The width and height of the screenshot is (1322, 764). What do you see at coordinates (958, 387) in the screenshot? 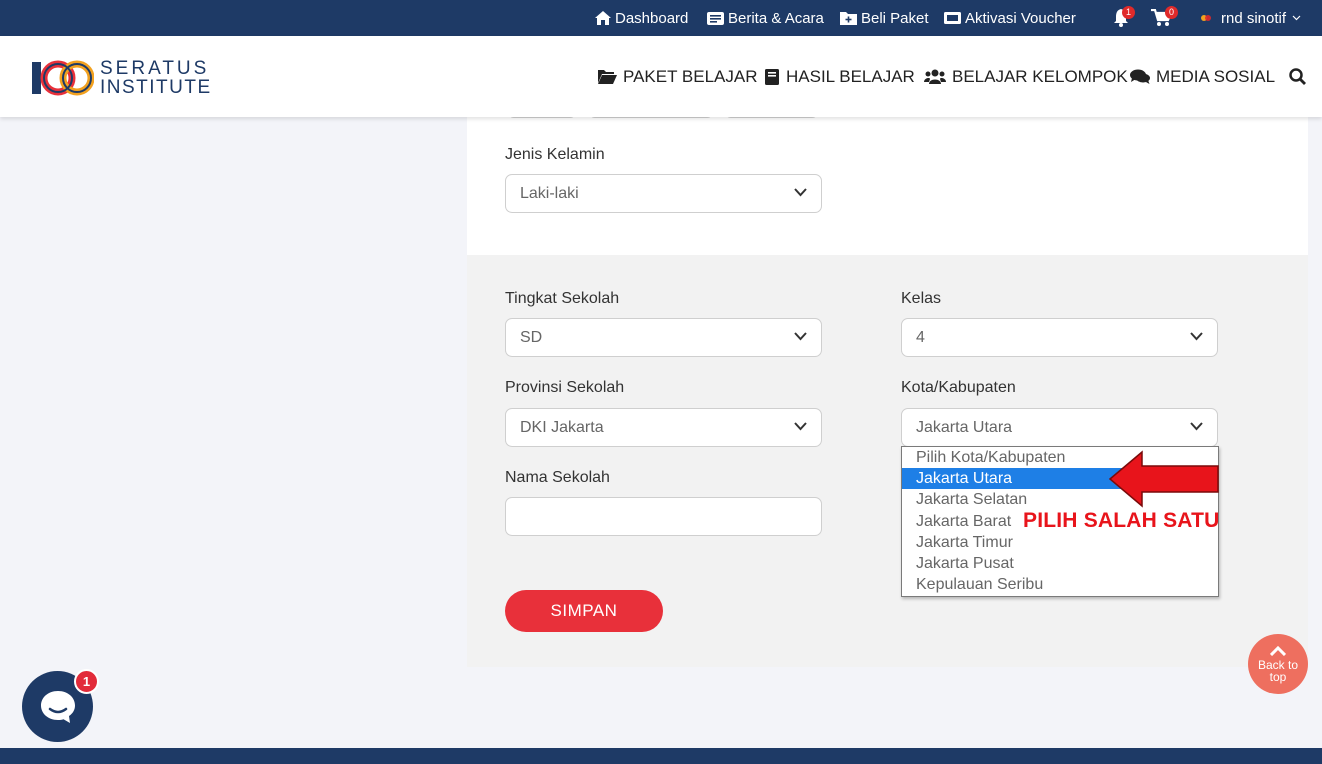
I see `kota-label: Kota/Kabupaten` at bounding box center [958, 387].